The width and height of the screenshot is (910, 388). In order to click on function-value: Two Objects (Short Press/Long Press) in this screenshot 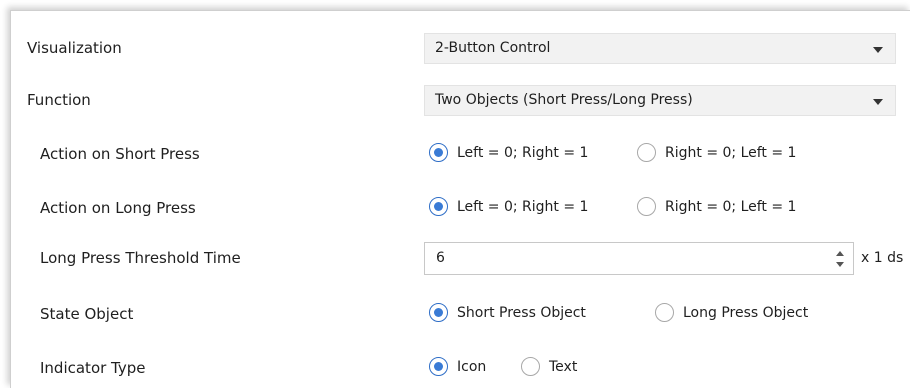, I will do `click(564, 100)`.